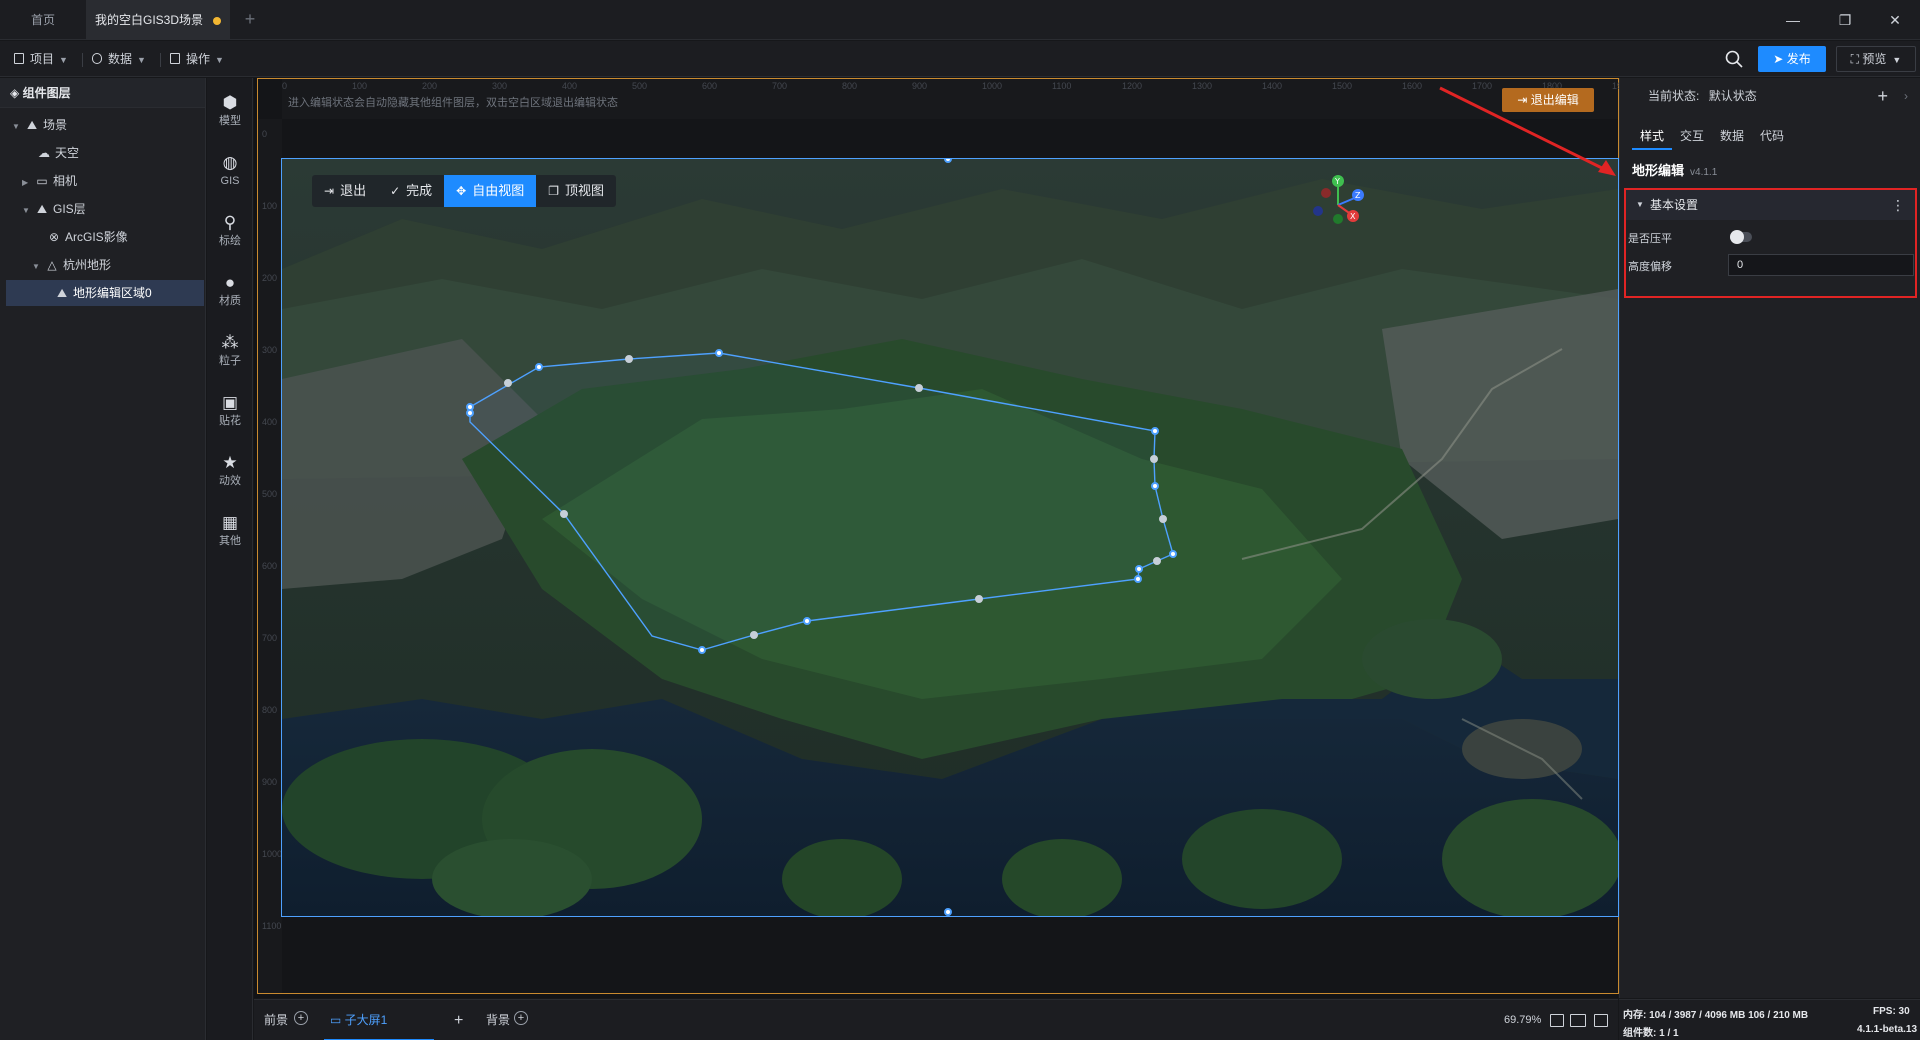 The height and width of the screenshot is (1040, 1920). What do you see at coordinates (461, 191) in the screenshot?
I see `move-icon: ✥` at bounding box center [461, 191].